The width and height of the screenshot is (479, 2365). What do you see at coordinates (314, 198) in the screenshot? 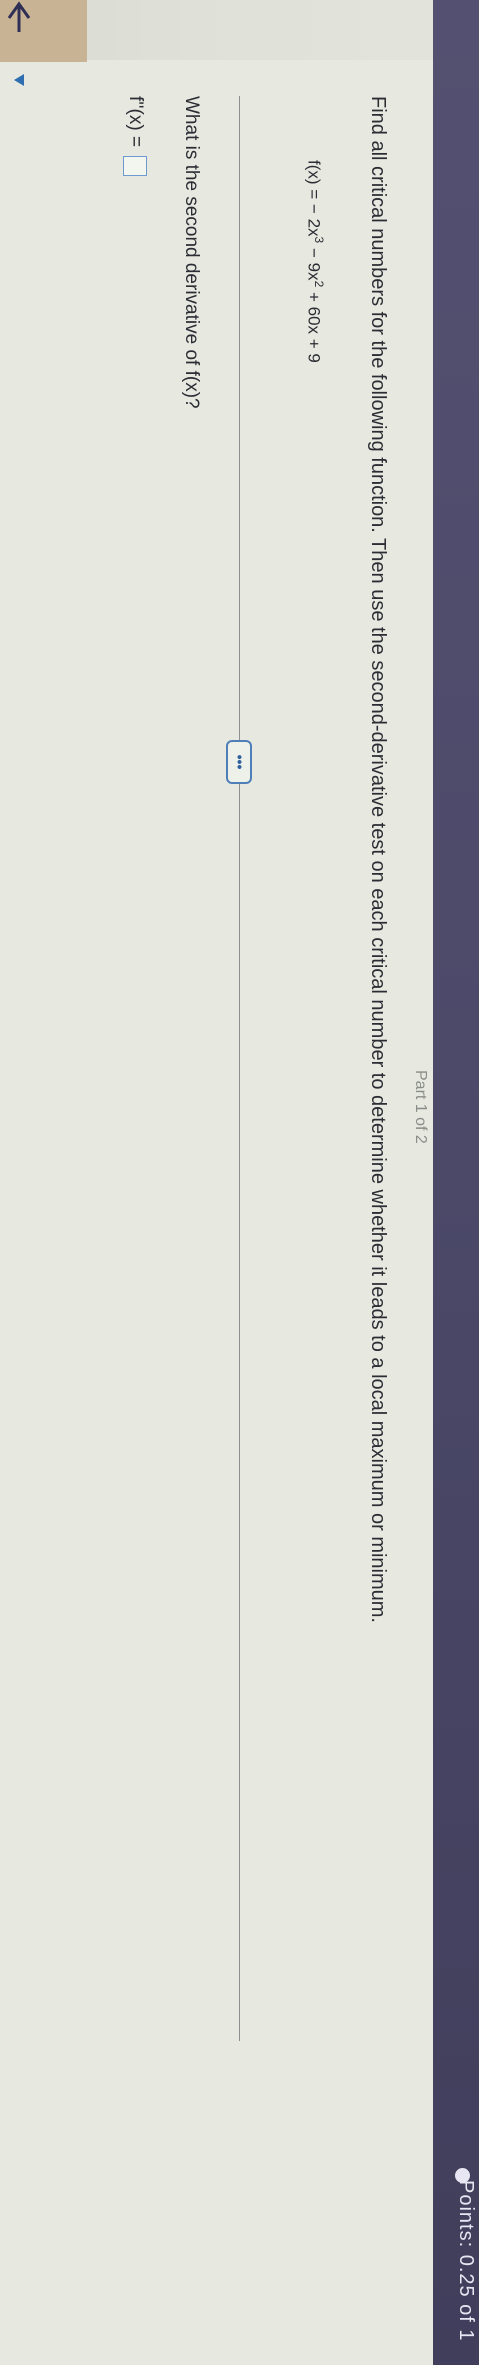
I see `function-prefix: f(x) = − 2x` at bounding box center [314, 198].